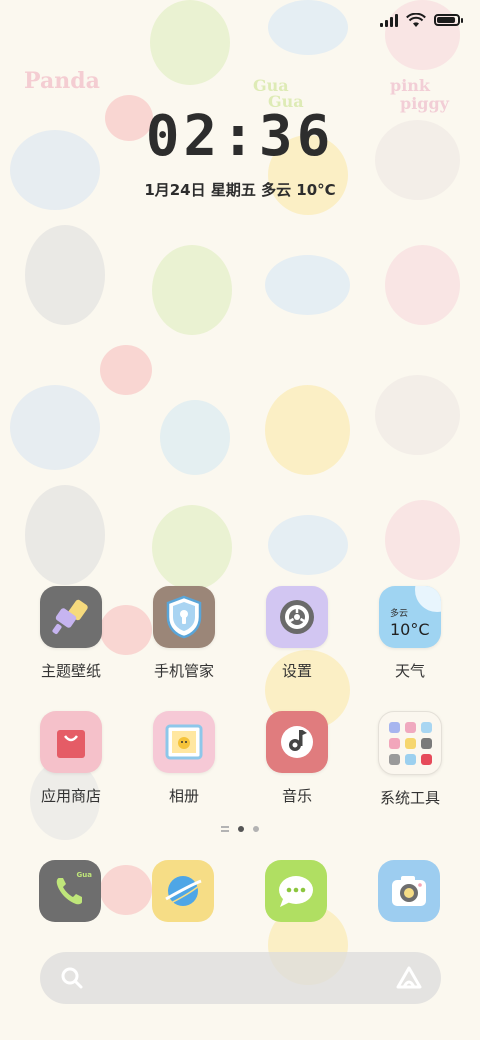  Describe the element at coordinates (448, 20) in the screenshot. I see `battery-icon` at that location.